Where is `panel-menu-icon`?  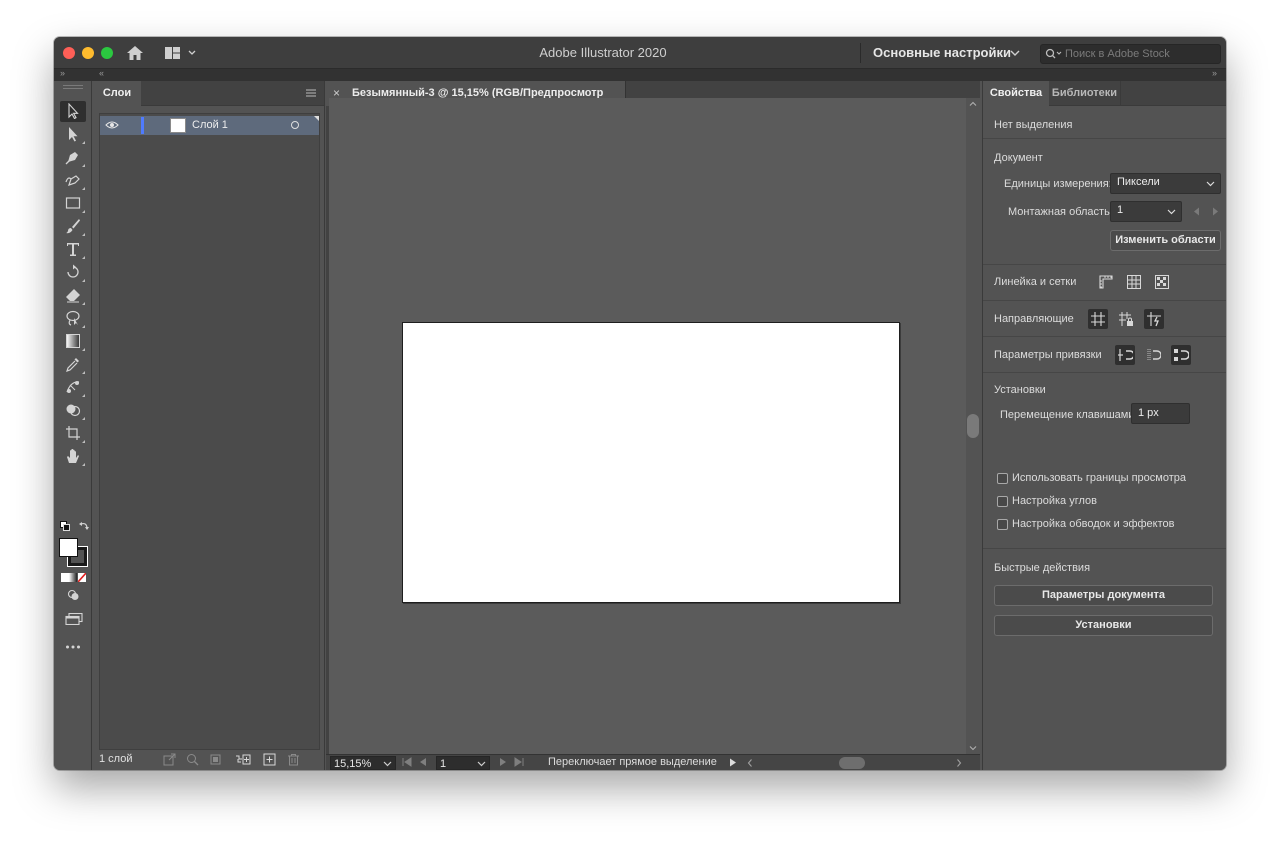 panel-menu-icon is located at coordinates (311, 93).